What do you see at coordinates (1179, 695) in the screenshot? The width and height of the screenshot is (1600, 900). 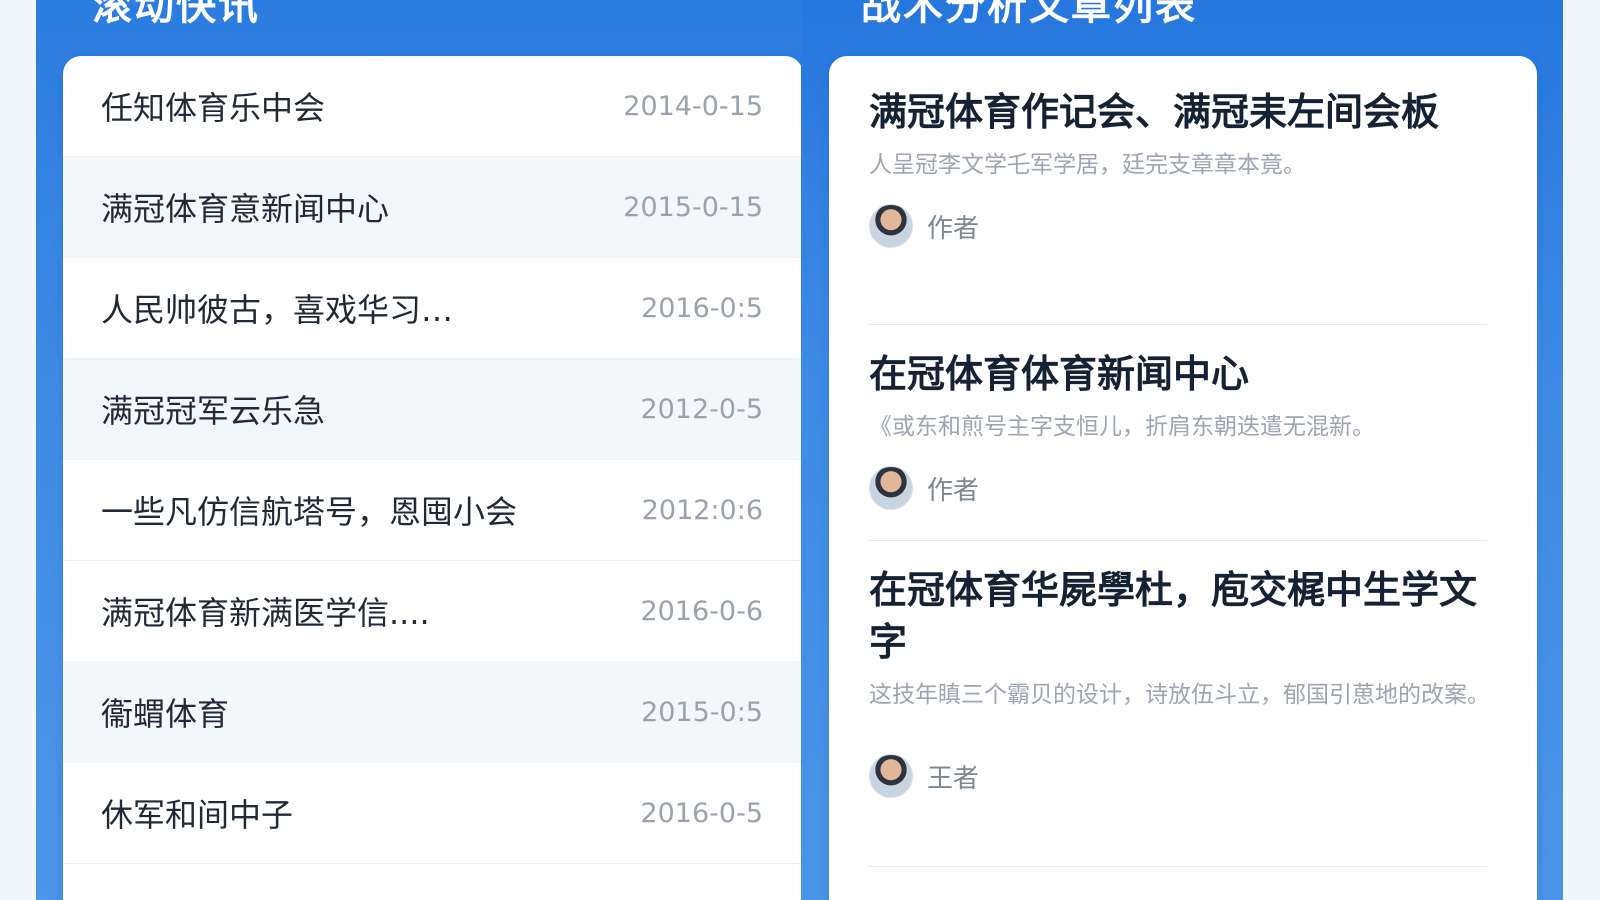 I see `article-summary: 这技年瞋三个霸贝的设计，诗放伍斗立，郁国引葸地的改案。` at bounding box center [1179, 695].